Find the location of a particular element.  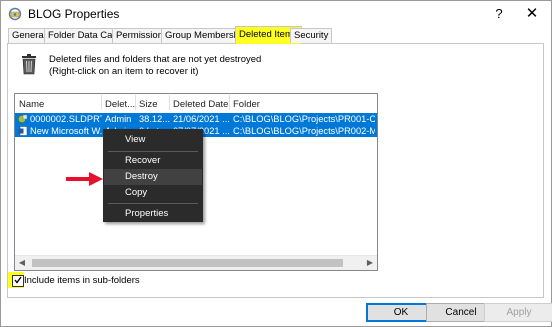

item-deleted-by: Admin is located at coordinates (118, 119).